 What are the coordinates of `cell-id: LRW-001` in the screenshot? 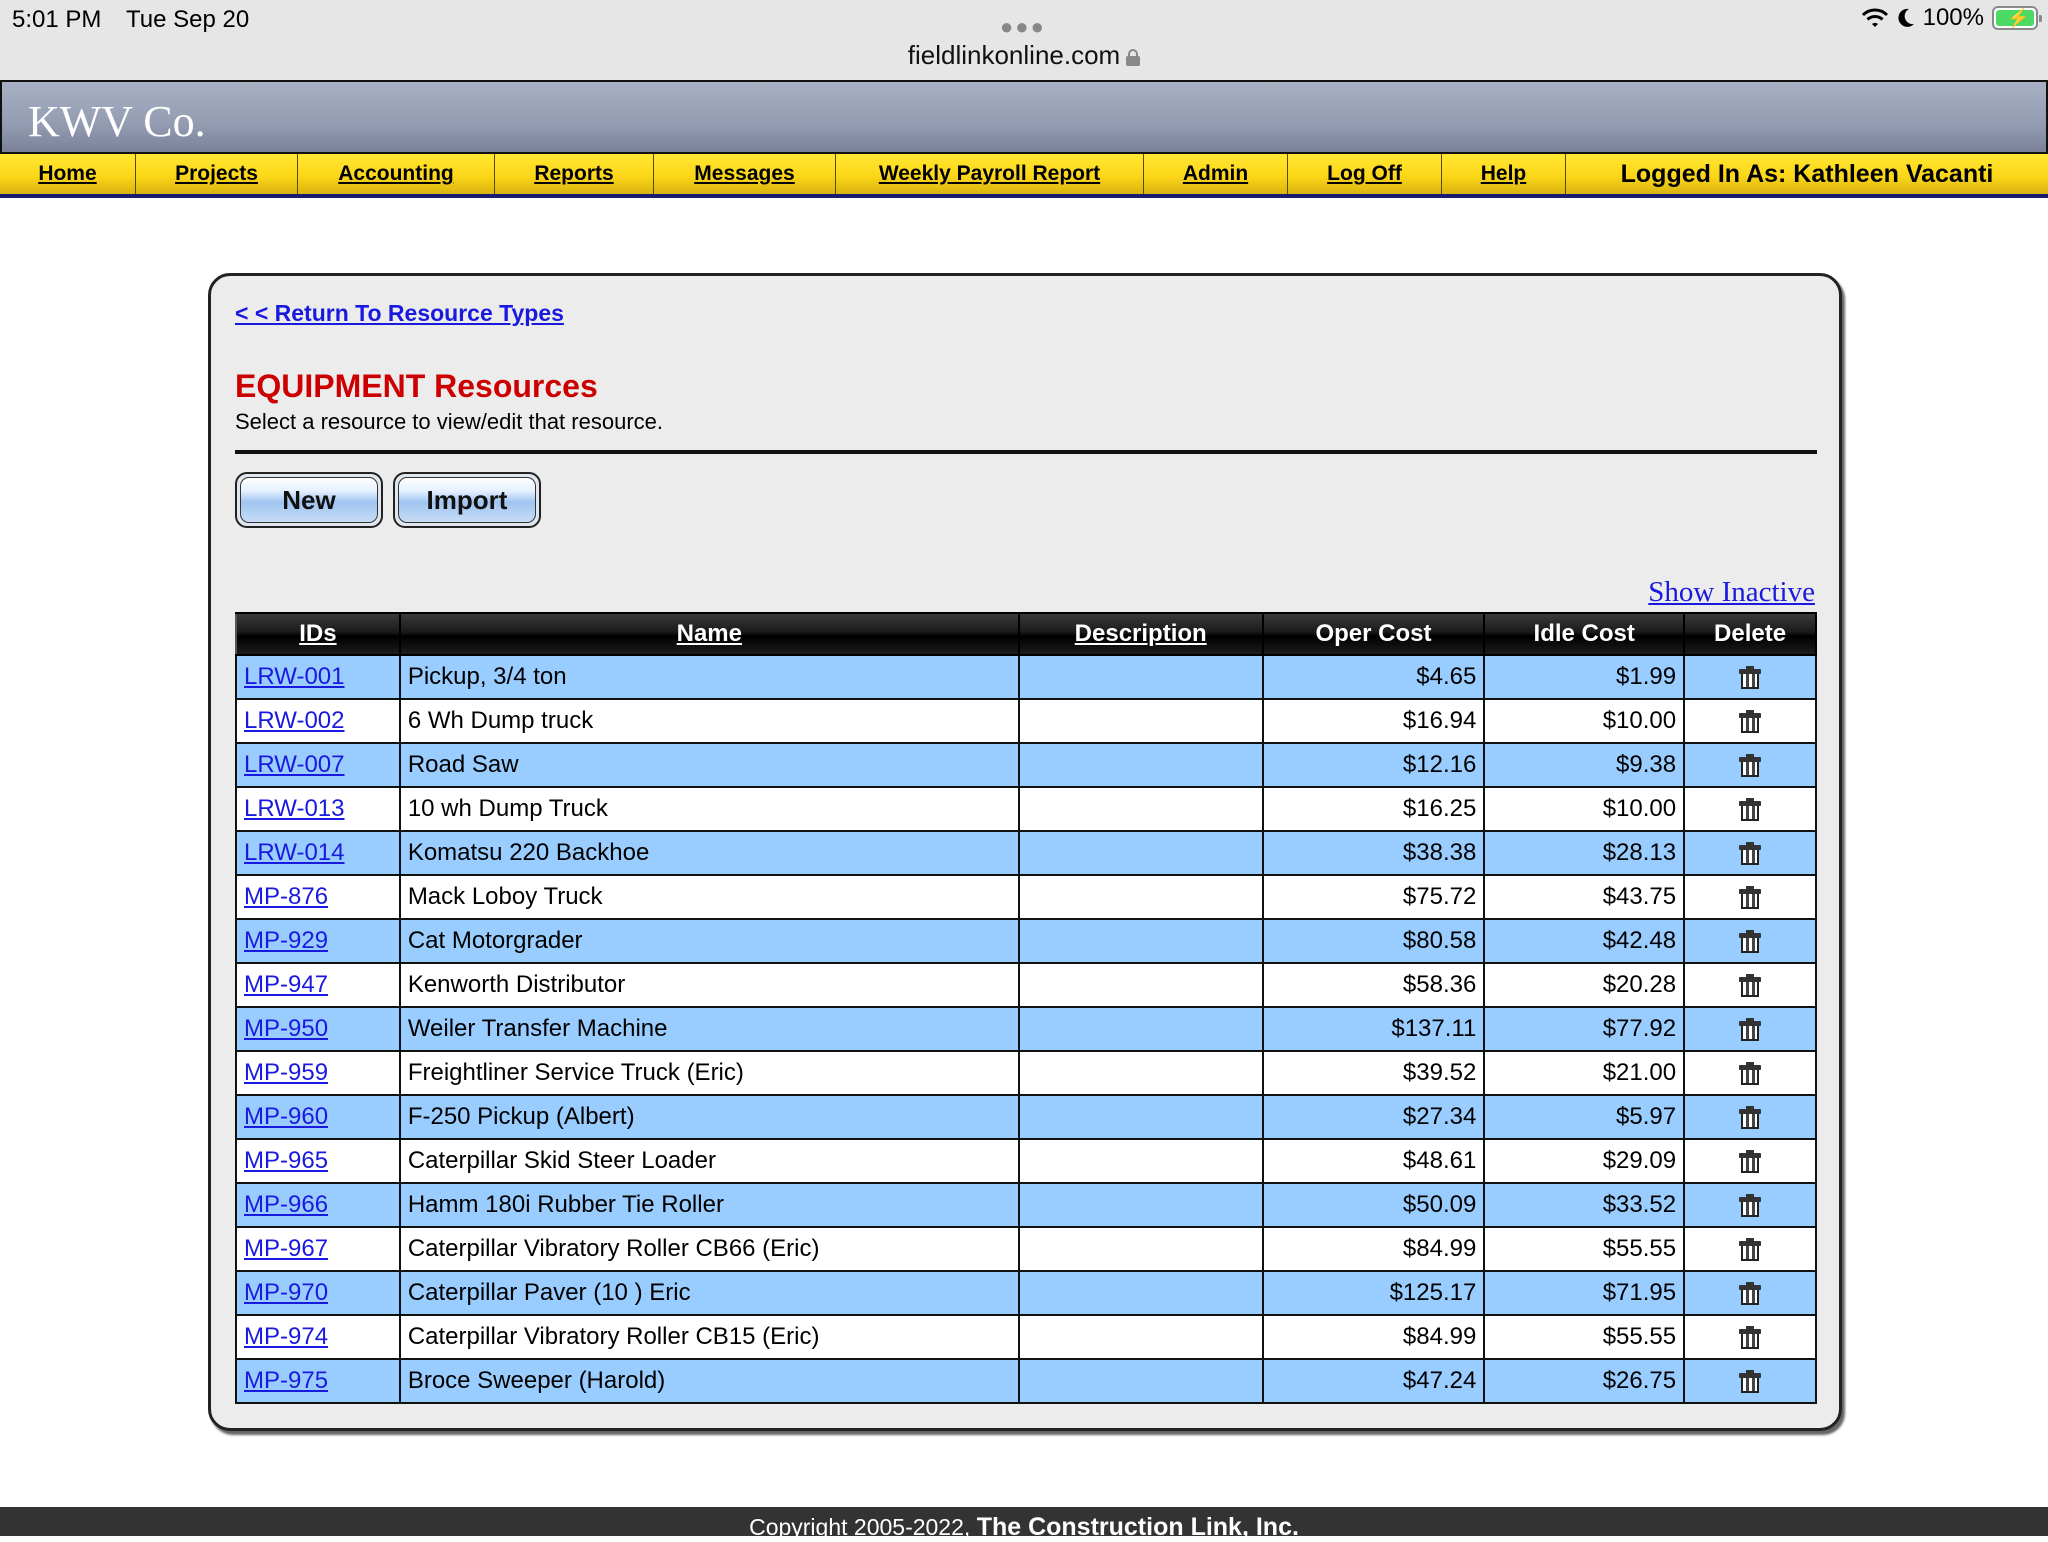 It's located at (318, 677).